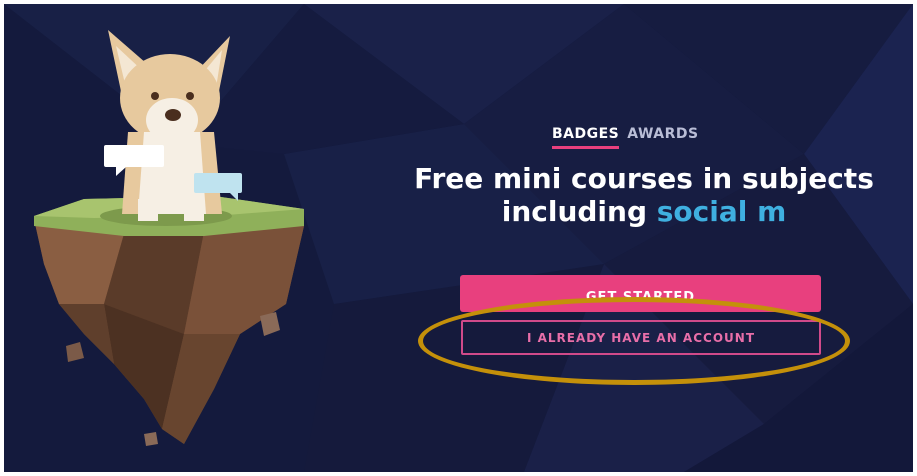 The width and height of the screenshot is (917, 476). Describe the element at coordinates (644, 178) in the screenshot. I see `headline-line-1: Free mini courses in subjects` at that location.